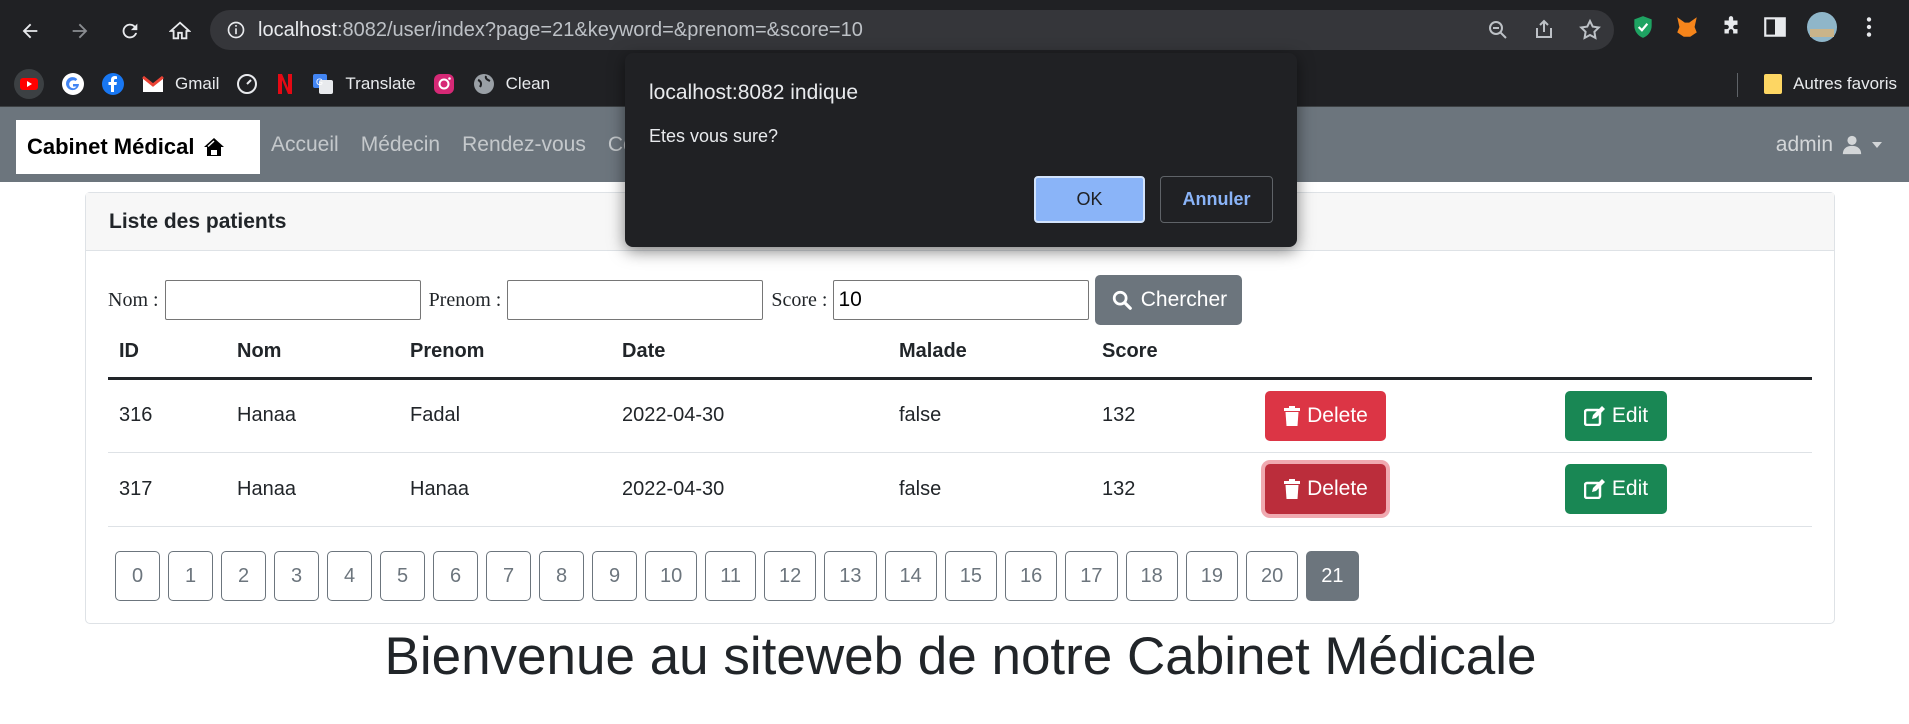 The width and height of the screenshot is (1909, 724). I want to click on page-link-13: 13, so click(850, 576).